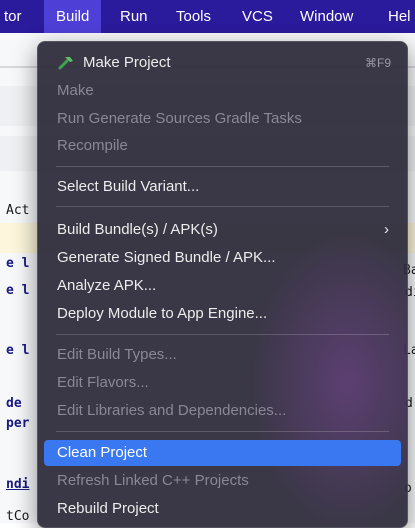 The height and width of the screenshot is (528, 415). I want to click on make-project-shortcut: ⌘F9, so click(377, 63).